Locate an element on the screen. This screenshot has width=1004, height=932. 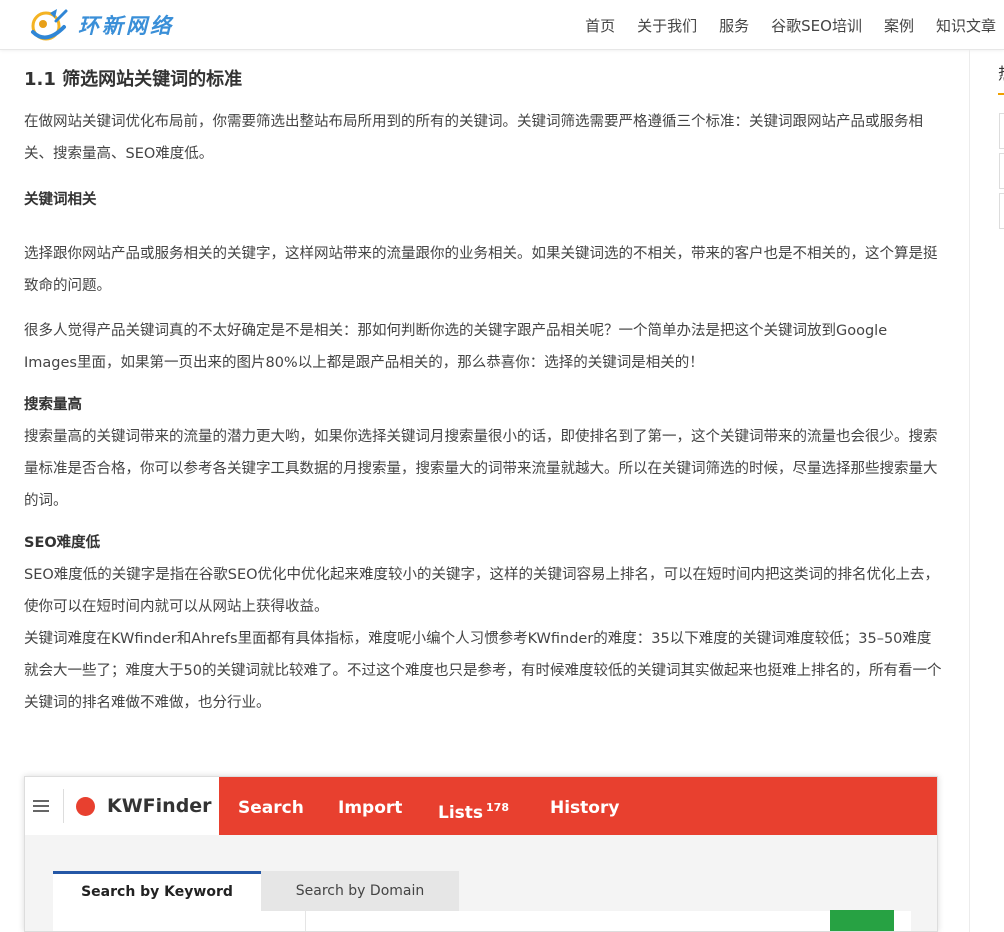
kwfinder-body: Search by Keyword Search by Domain is located at coordinates (481, 883).